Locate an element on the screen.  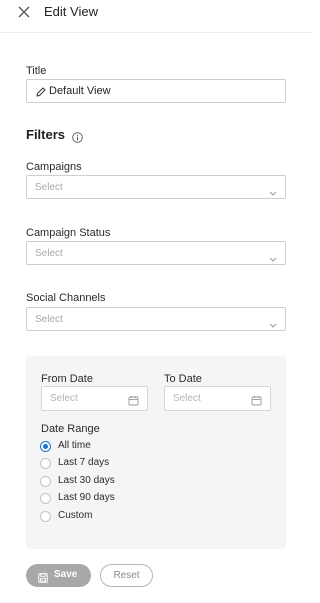
radio-label: All time is located at coordinates (74, 445).